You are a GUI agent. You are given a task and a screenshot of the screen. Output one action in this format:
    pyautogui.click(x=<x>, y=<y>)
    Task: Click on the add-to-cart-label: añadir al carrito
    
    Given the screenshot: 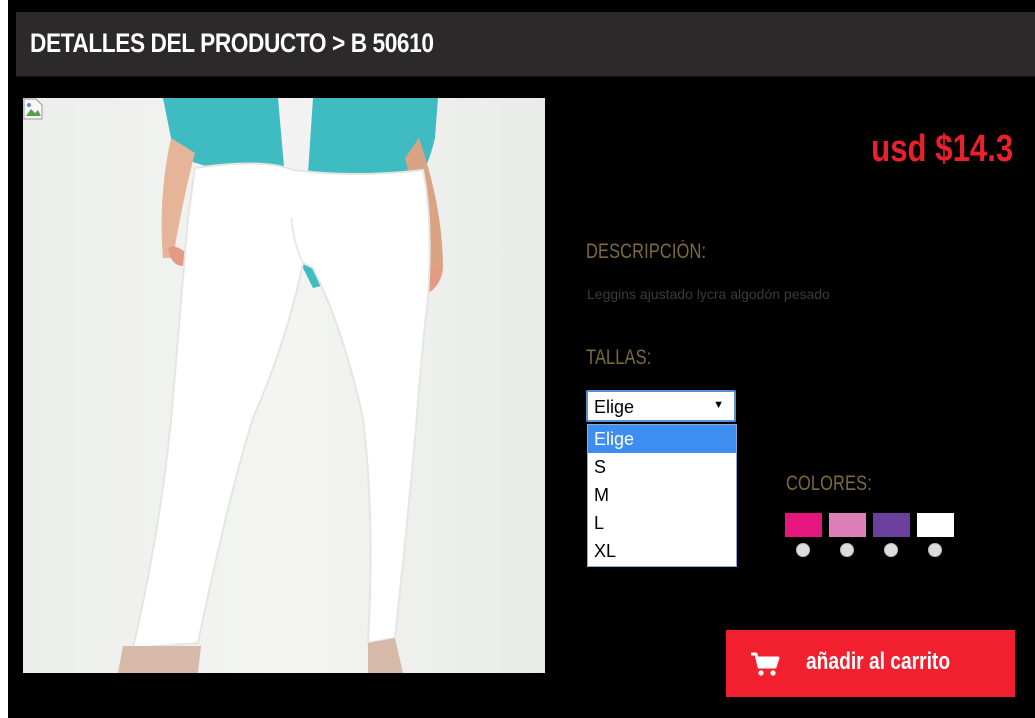 What is the action you would take?
    pyautogui.click(x=878, y=661)
    